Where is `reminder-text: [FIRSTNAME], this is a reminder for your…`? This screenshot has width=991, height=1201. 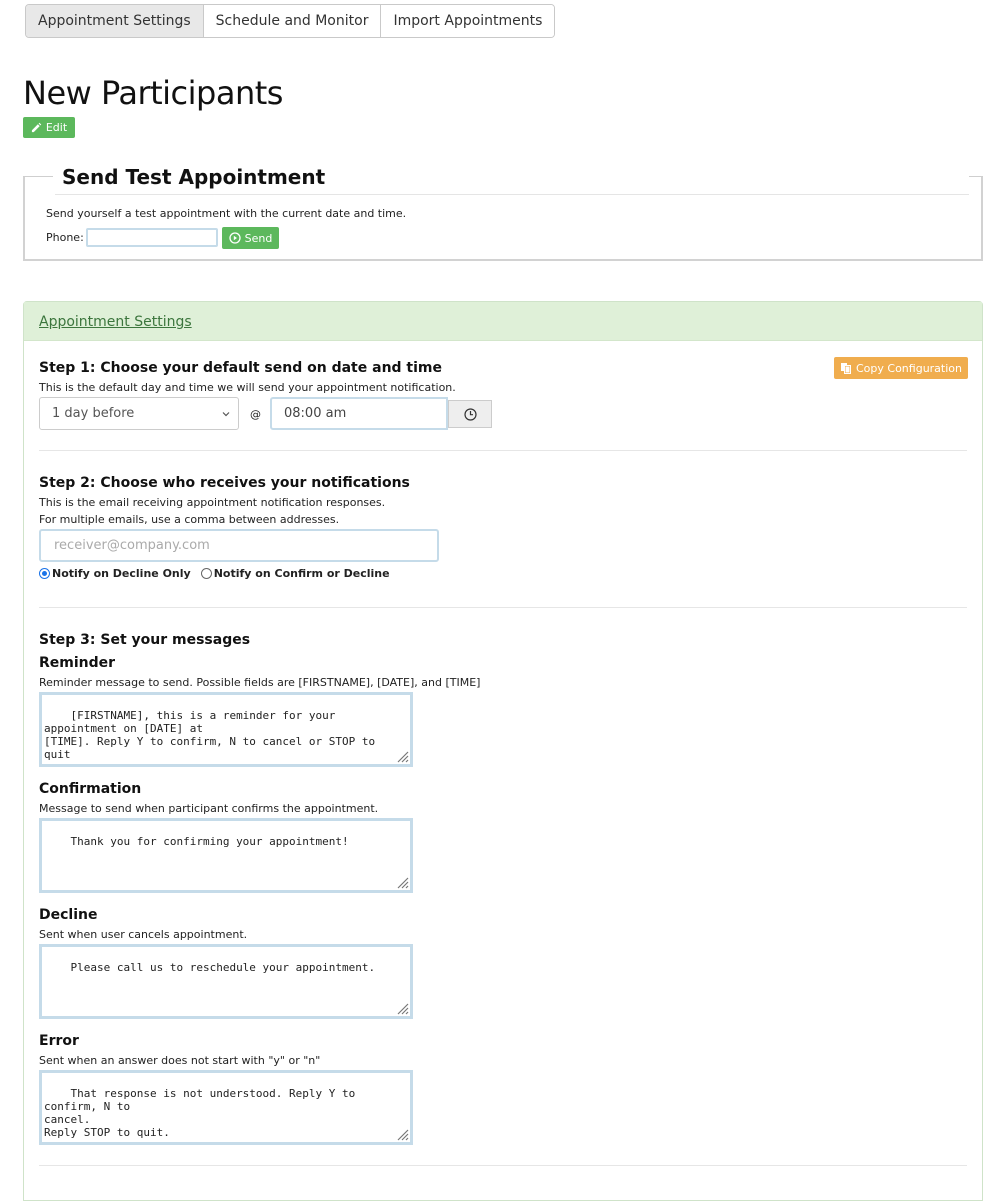
reminder-text: [FIRSTNAME], this is a reminder for your… is located at coordinates (210, 735).